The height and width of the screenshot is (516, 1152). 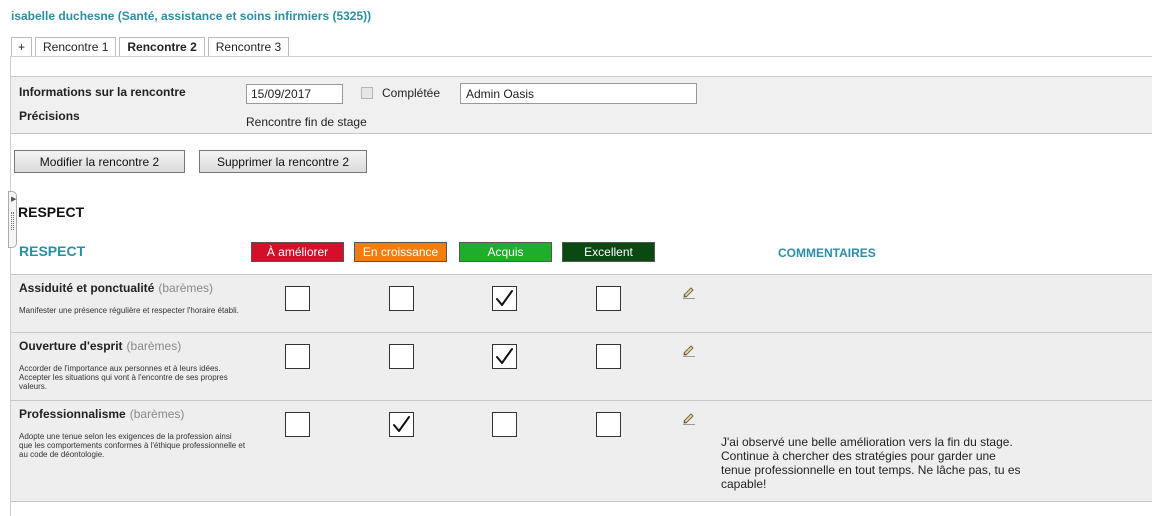 I want to click on side-panel-handle: ▶, so click(x=12, y=219).